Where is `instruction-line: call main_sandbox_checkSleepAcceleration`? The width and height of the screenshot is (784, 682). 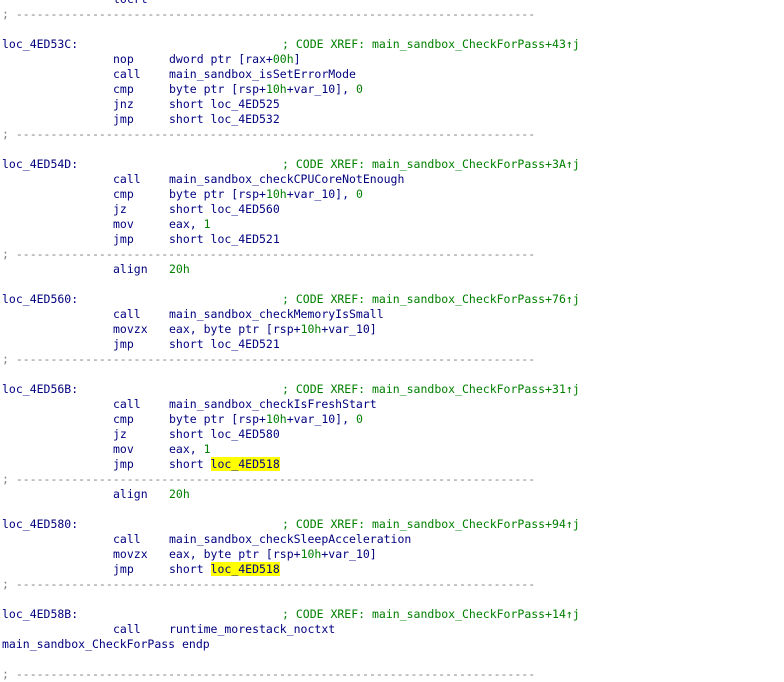 instruction-line: call main_sandbox_checkSleepAcceleration is located at coordinates (392, 539).